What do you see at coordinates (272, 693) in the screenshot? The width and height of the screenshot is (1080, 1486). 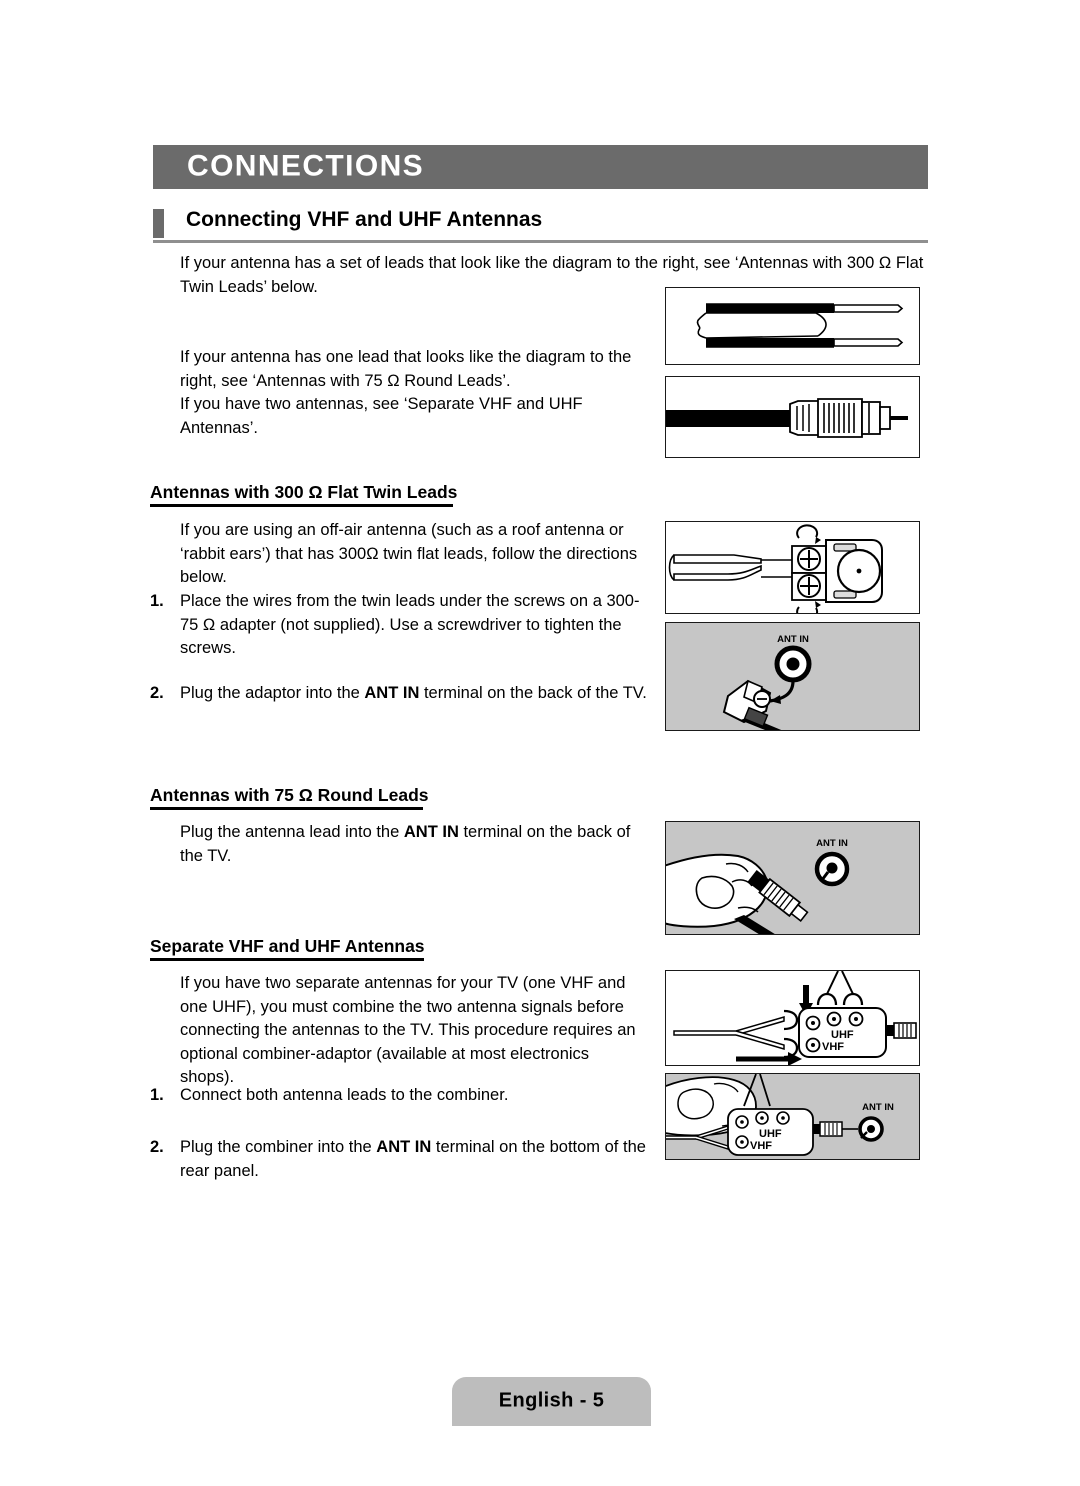 I see `step-text-pre: Plug the adaptor into the` at bounding box center [272, 693].